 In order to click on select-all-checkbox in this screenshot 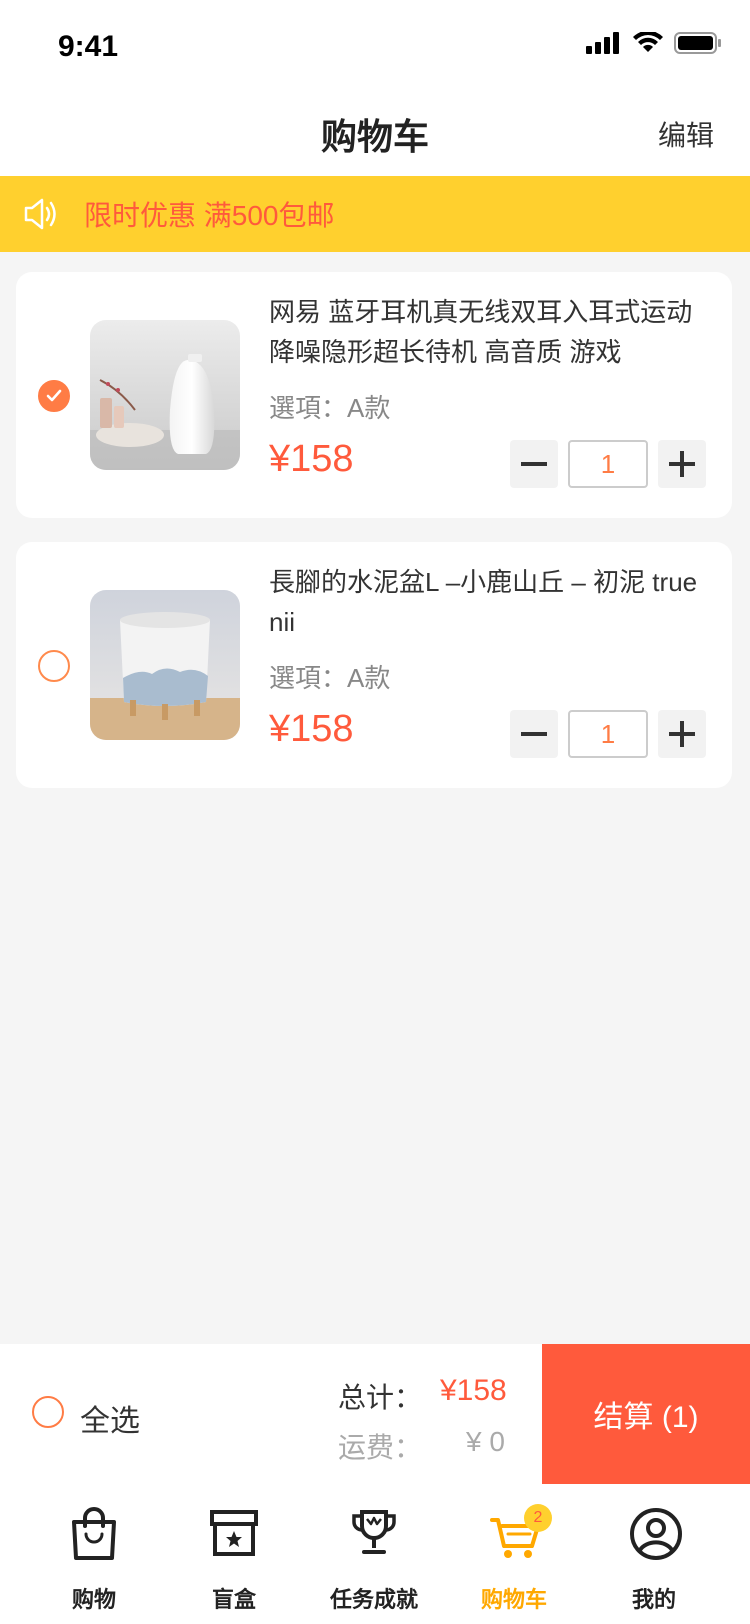, I will do `click(48, 1412)`.